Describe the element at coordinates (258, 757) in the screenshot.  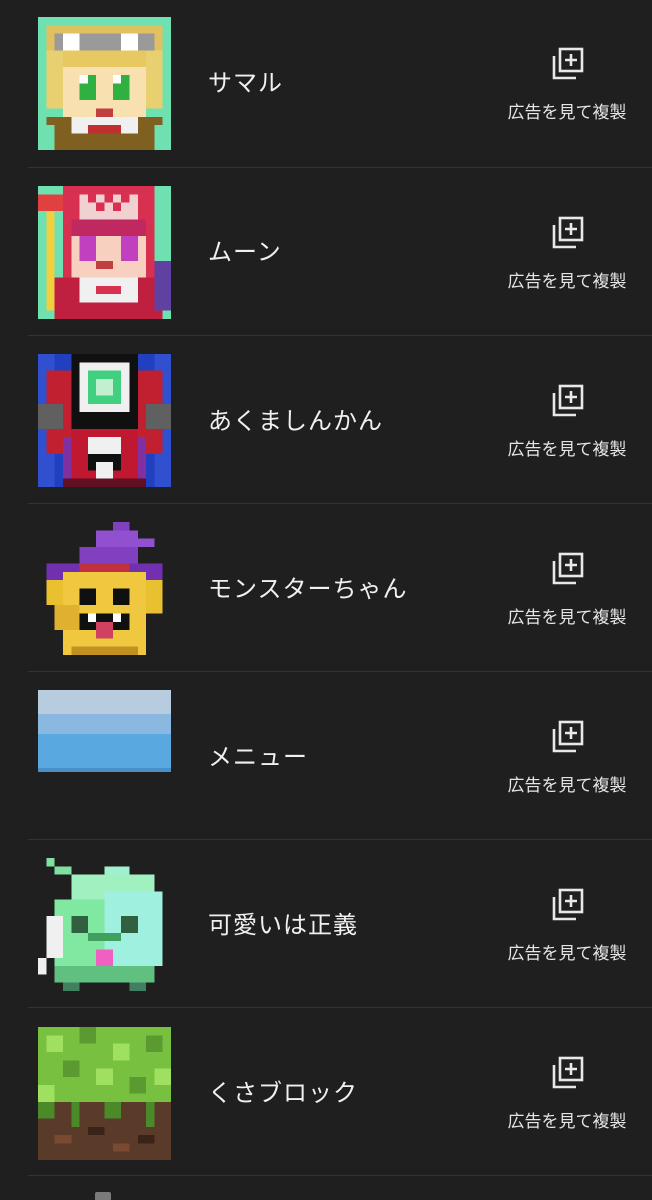
I see `item-name: メニュー` at that location.